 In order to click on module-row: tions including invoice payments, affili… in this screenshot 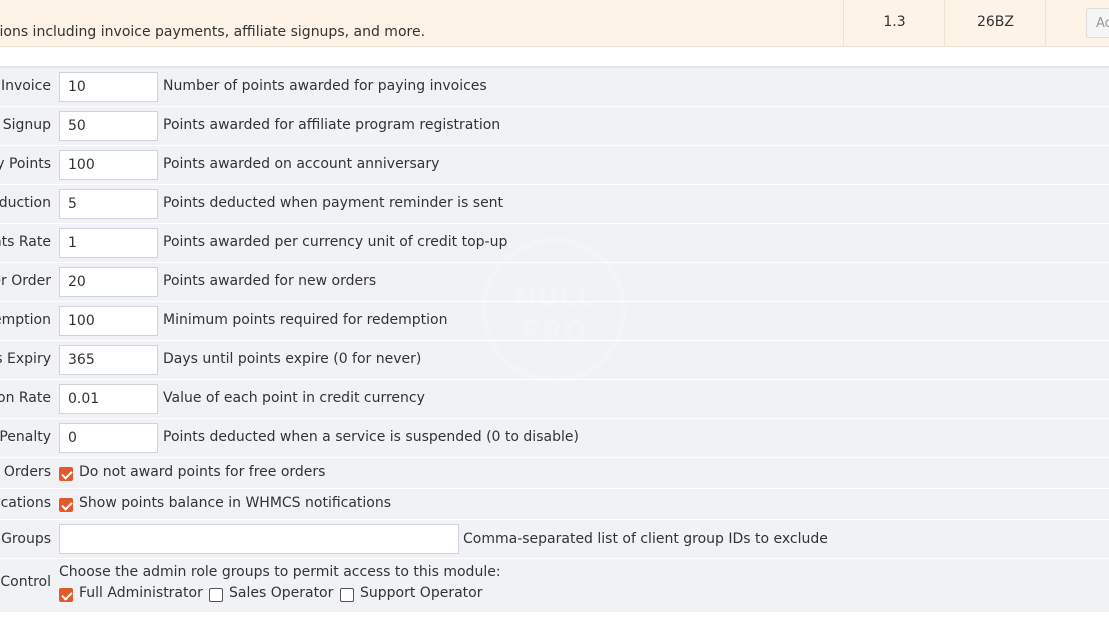, I will do `click(554, 23)`.